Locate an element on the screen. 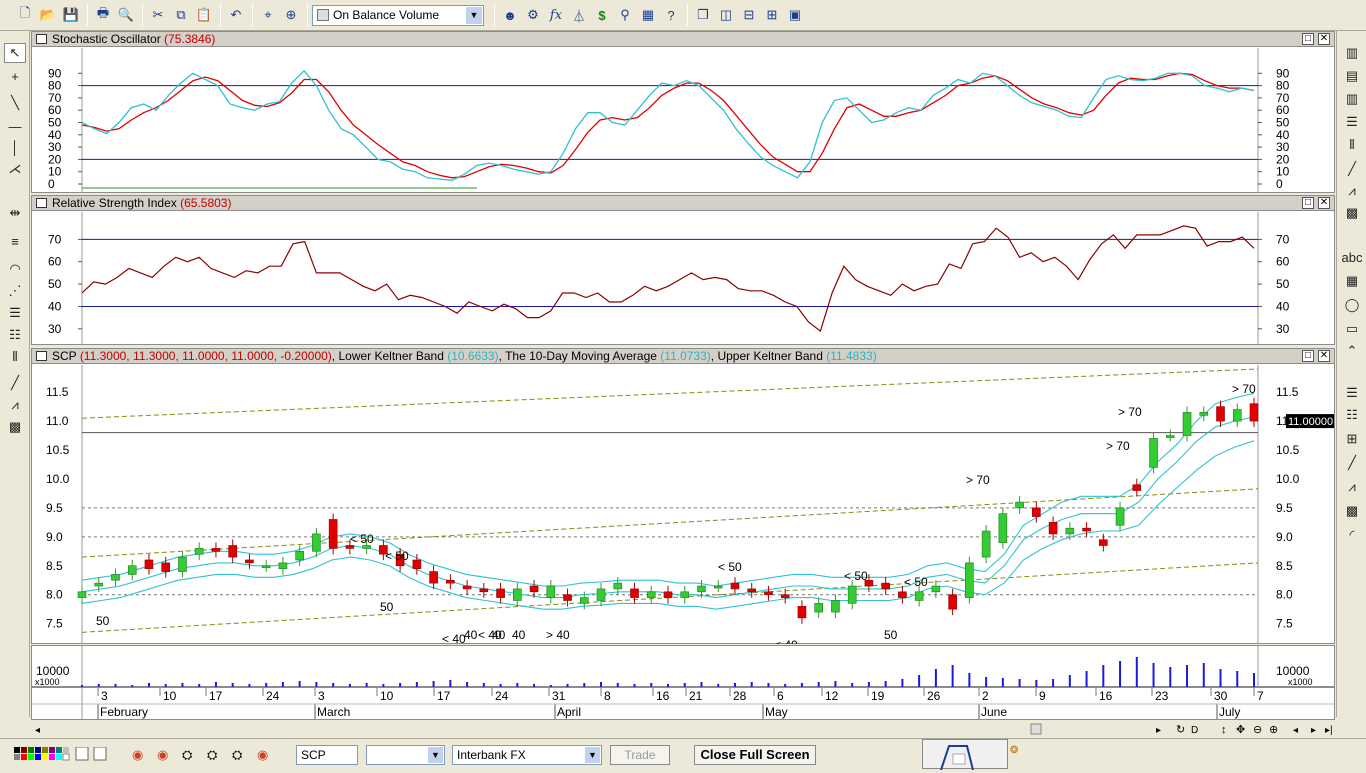 The height and width of the screenshot is (773, 1366). fan-tool-right-icon: ⩘ is located at coordinates (1352, 487).